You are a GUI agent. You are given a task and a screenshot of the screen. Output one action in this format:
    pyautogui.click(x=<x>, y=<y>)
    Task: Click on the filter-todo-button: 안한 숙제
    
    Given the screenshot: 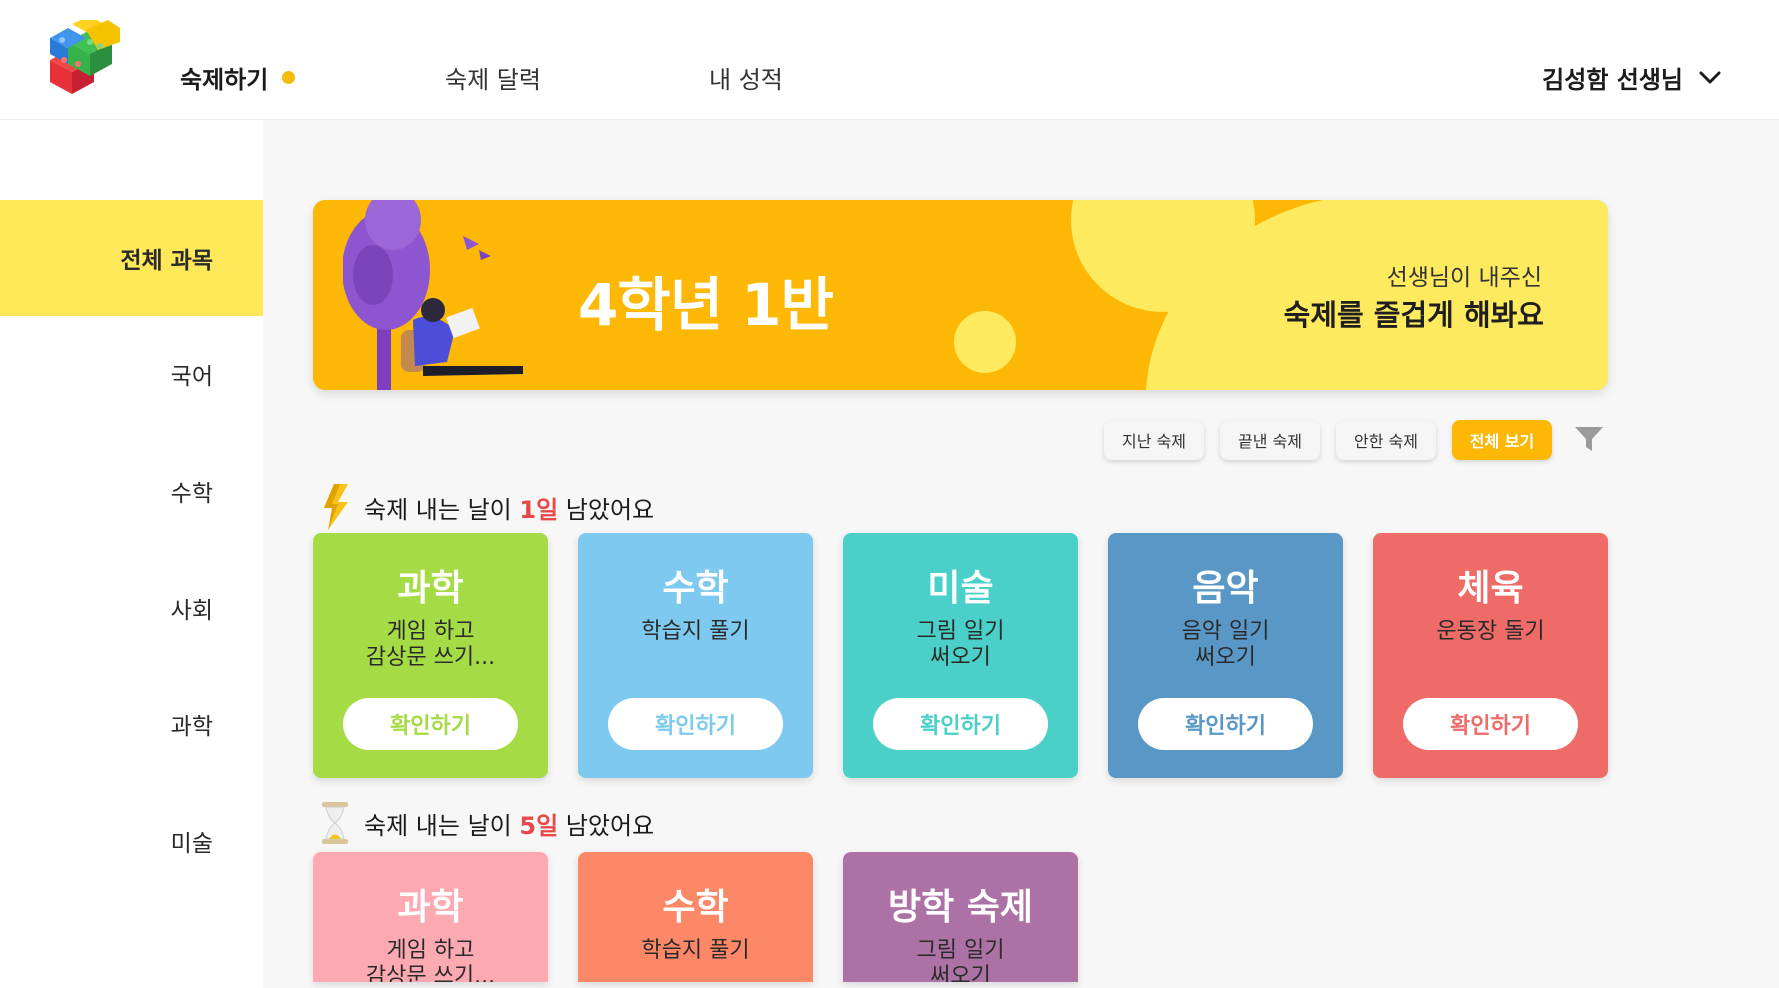 What is the action you would take?
    pyautogui.click(x=1386, y=440)
    